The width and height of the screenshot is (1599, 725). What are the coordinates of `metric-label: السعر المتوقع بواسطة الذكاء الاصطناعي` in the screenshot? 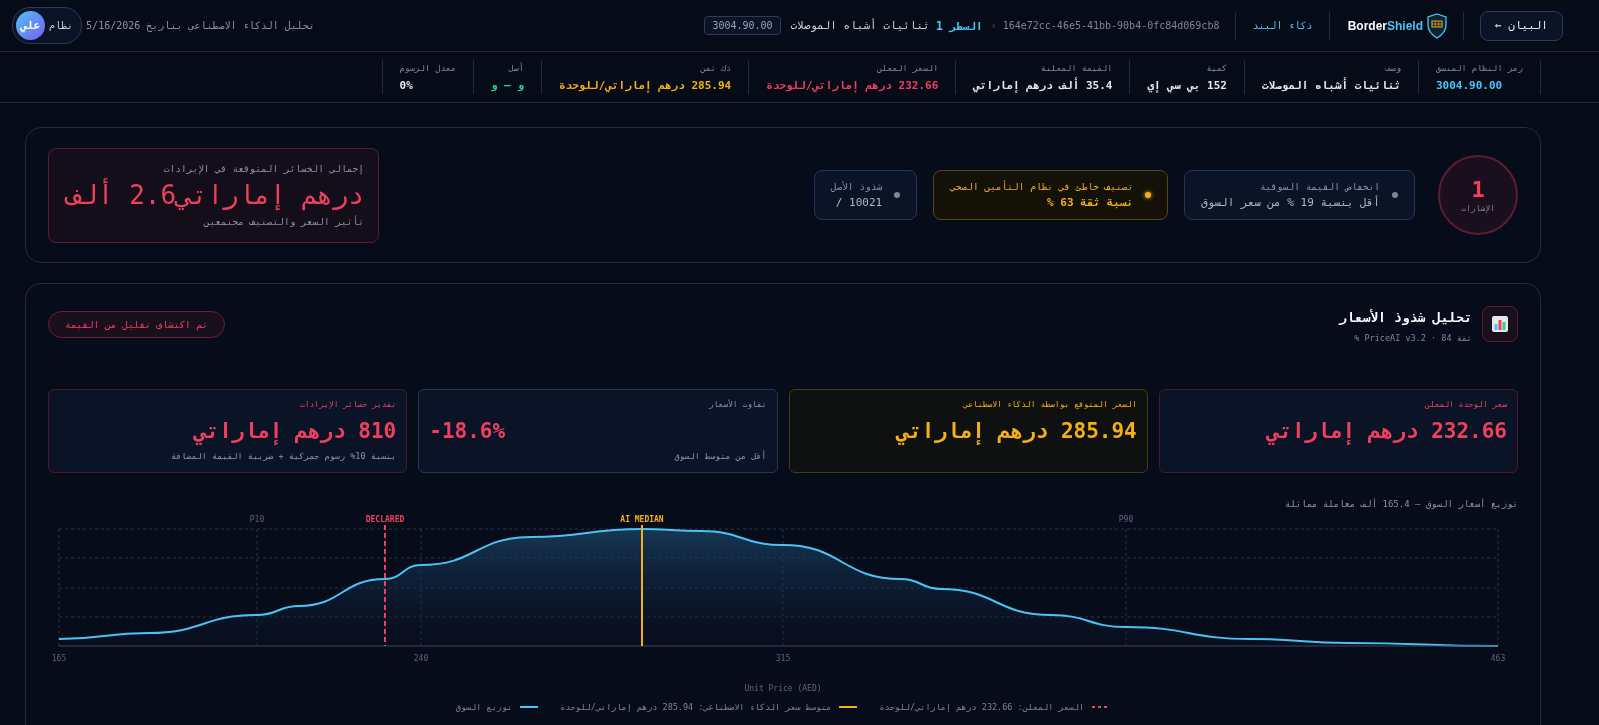 It's located at (1049, 404).